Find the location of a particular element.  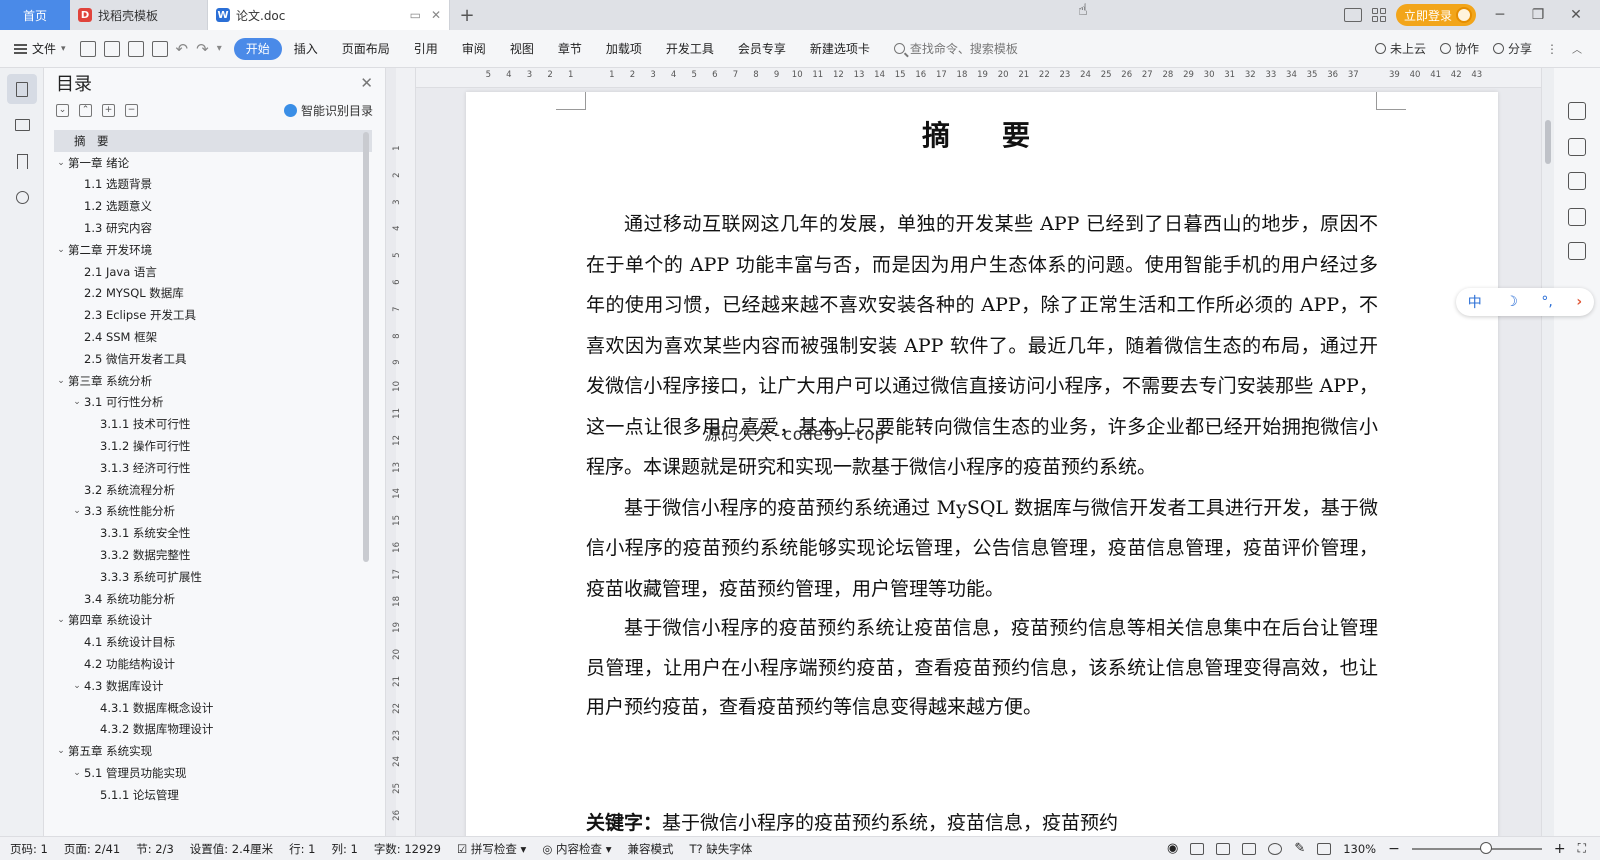

tab-developer: 开发工具 is located at coordinates (690, 49).